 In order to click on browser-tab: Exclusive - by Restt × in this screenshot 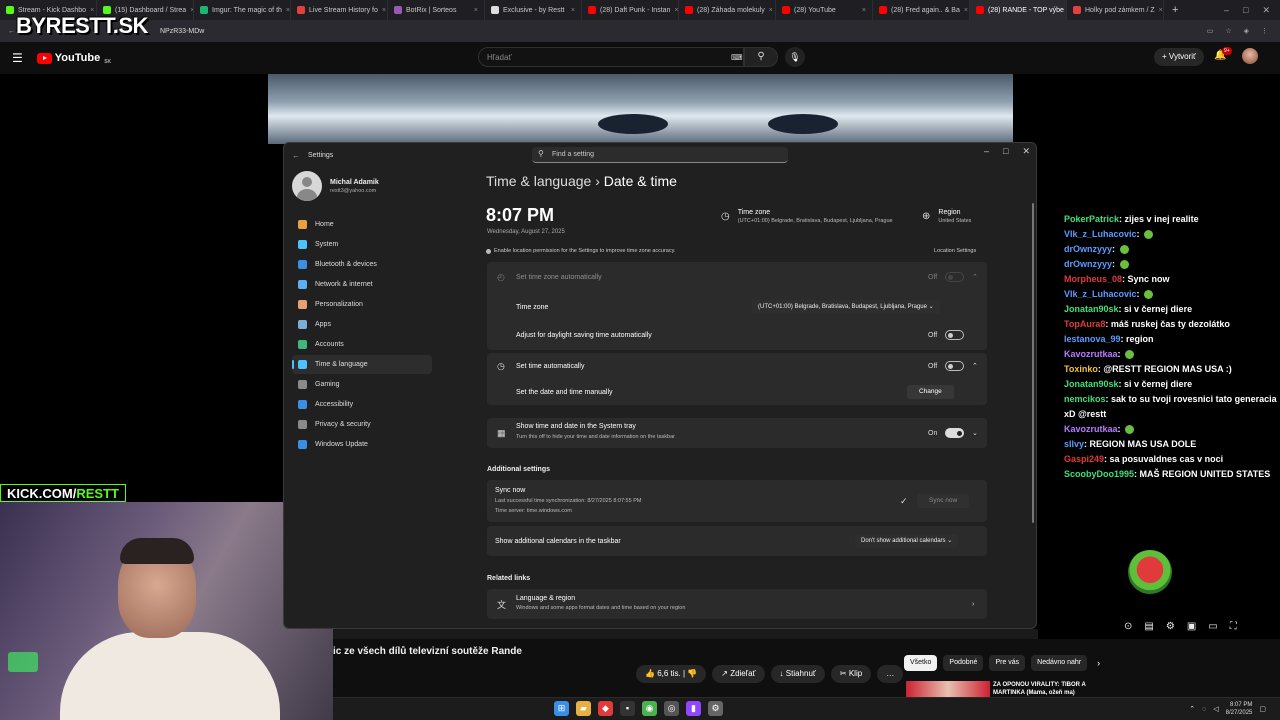, I will do `click(533, 10)`.